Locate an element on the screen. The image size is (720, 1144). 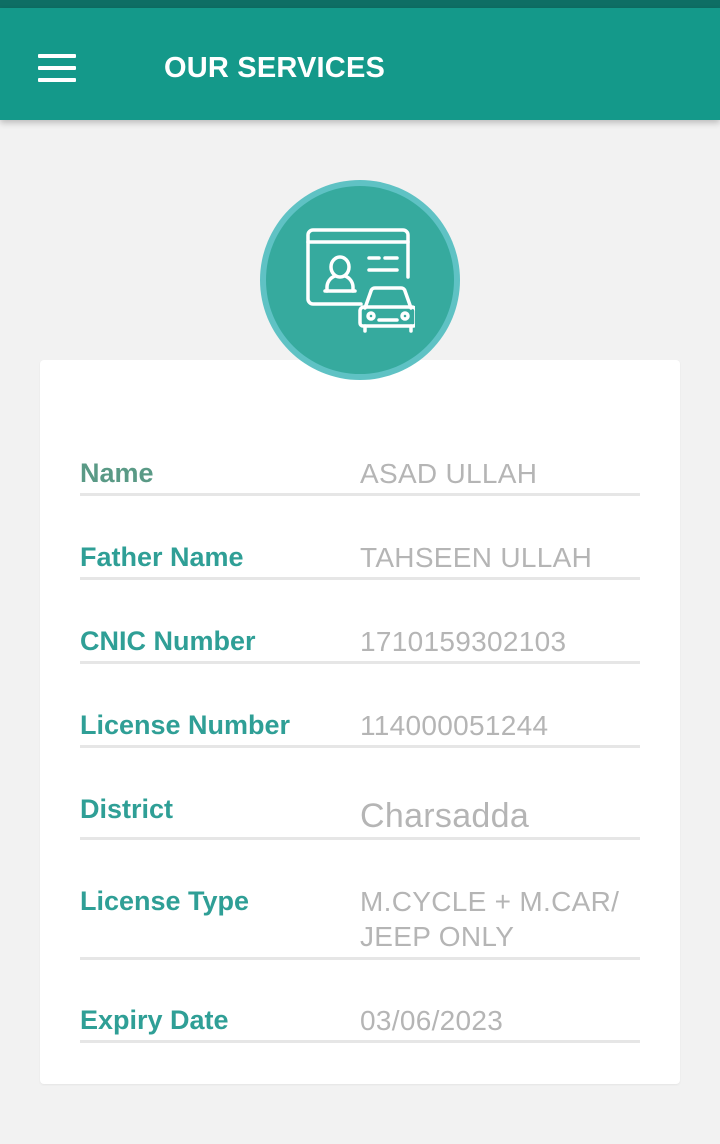
expiry-date-value: 03/06/2023 is located at coordinates (432, 1020).